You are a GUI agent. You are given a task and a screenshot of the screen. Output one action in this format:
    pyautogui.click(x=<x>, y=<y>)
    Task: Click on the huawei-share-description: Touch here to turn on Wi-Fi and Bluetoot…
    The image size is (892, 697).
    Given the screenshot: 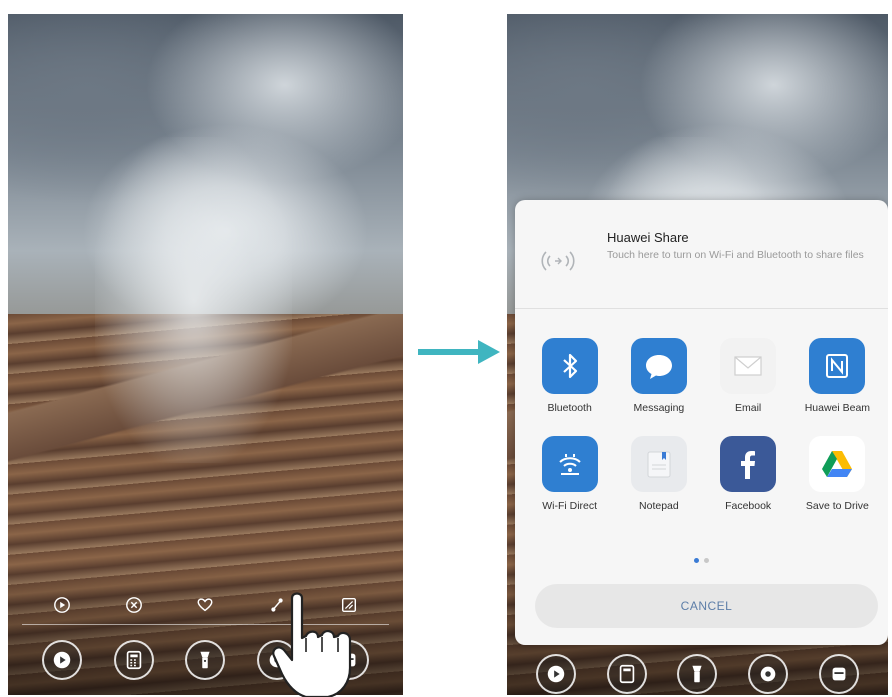 What is the action you would take?
    pyautogui.click(x=735, y=255)
    